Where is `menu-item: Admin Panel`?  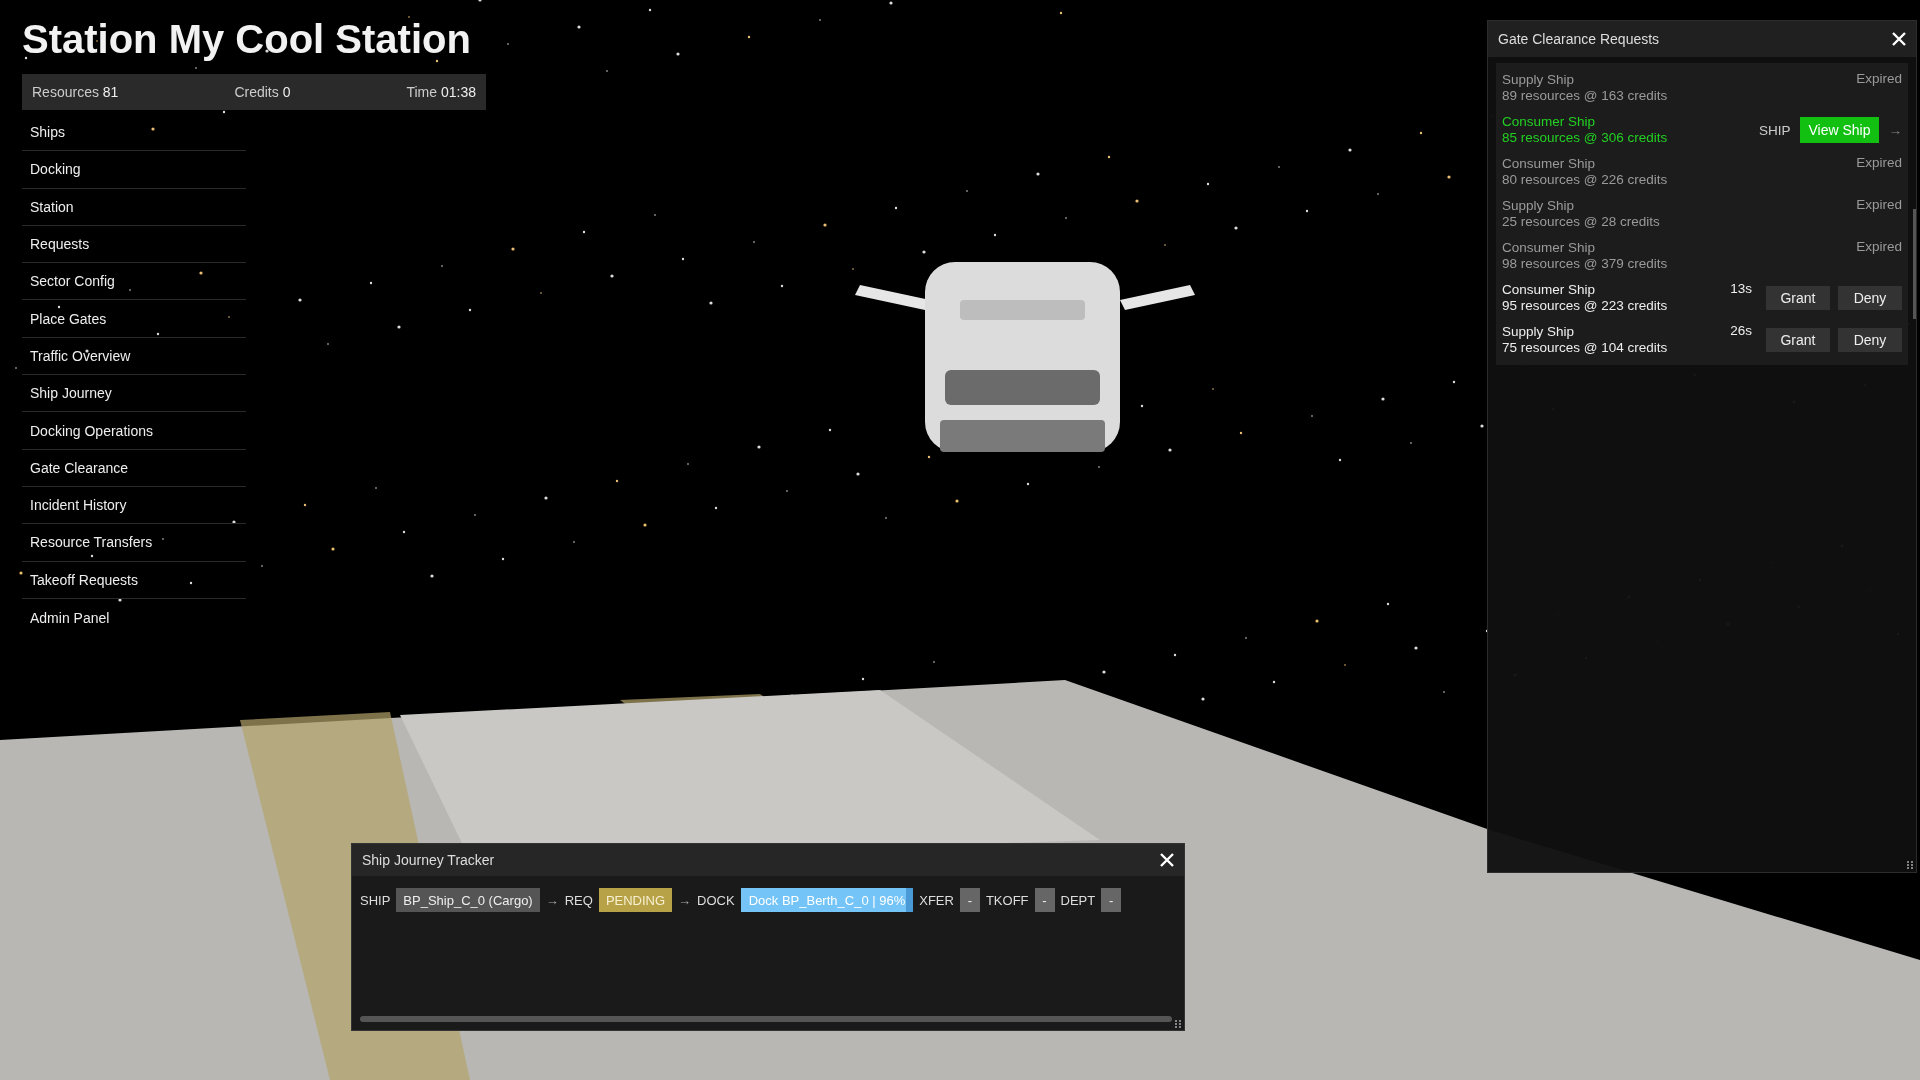
menu-item: Admin Panel is located at coordinates (134, 617).